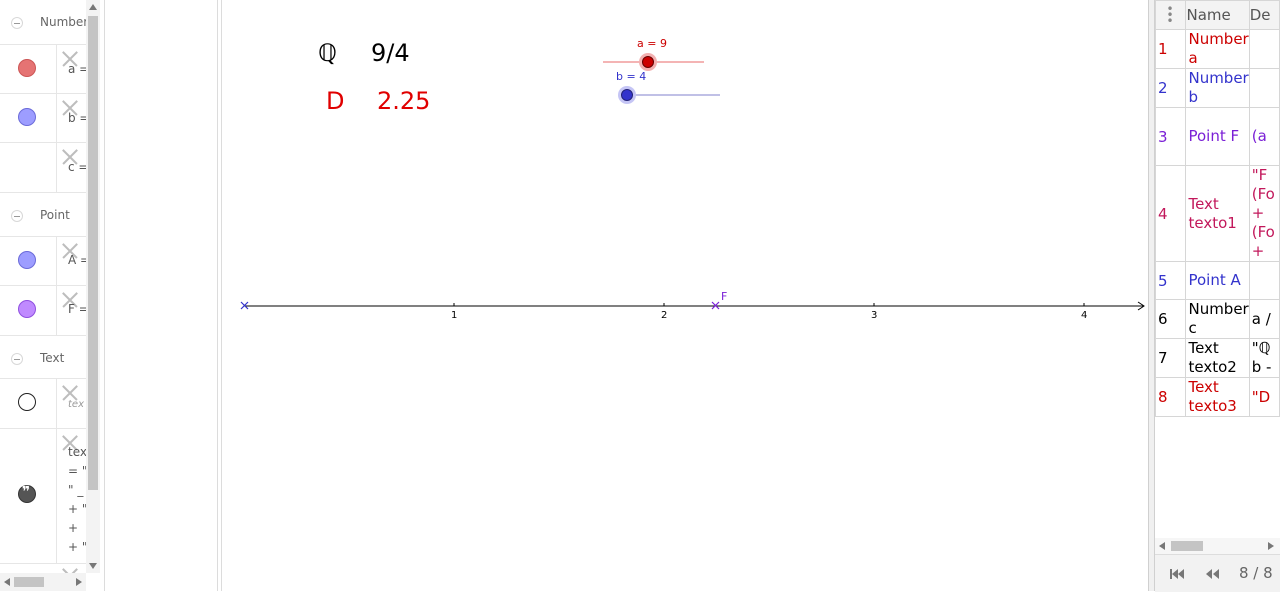 The width and height of the screenshot is (1280, 592). Describe the element at coordinates (161, 295) in the screenshot. I see `empty-view-panel` at that location.